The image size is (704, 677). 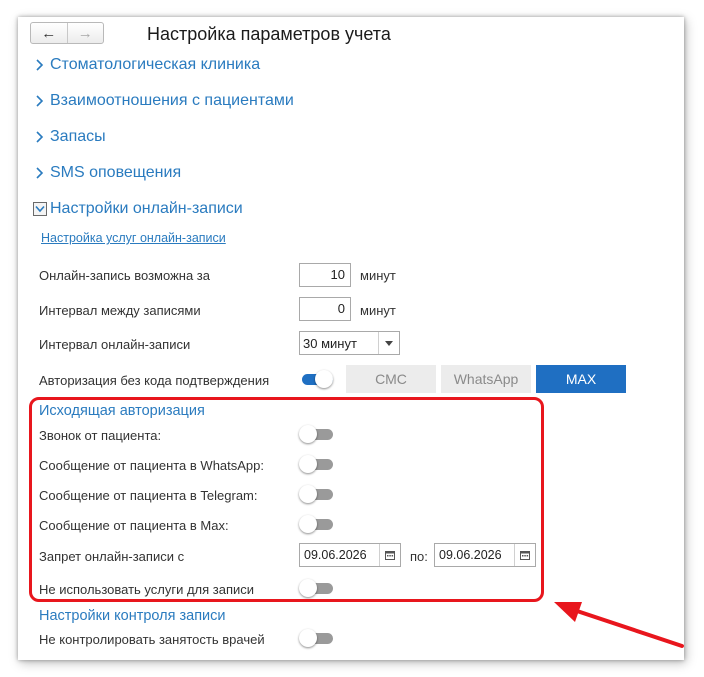 I want to click on nav-buttons: ← →, so click(x=67, y=33).